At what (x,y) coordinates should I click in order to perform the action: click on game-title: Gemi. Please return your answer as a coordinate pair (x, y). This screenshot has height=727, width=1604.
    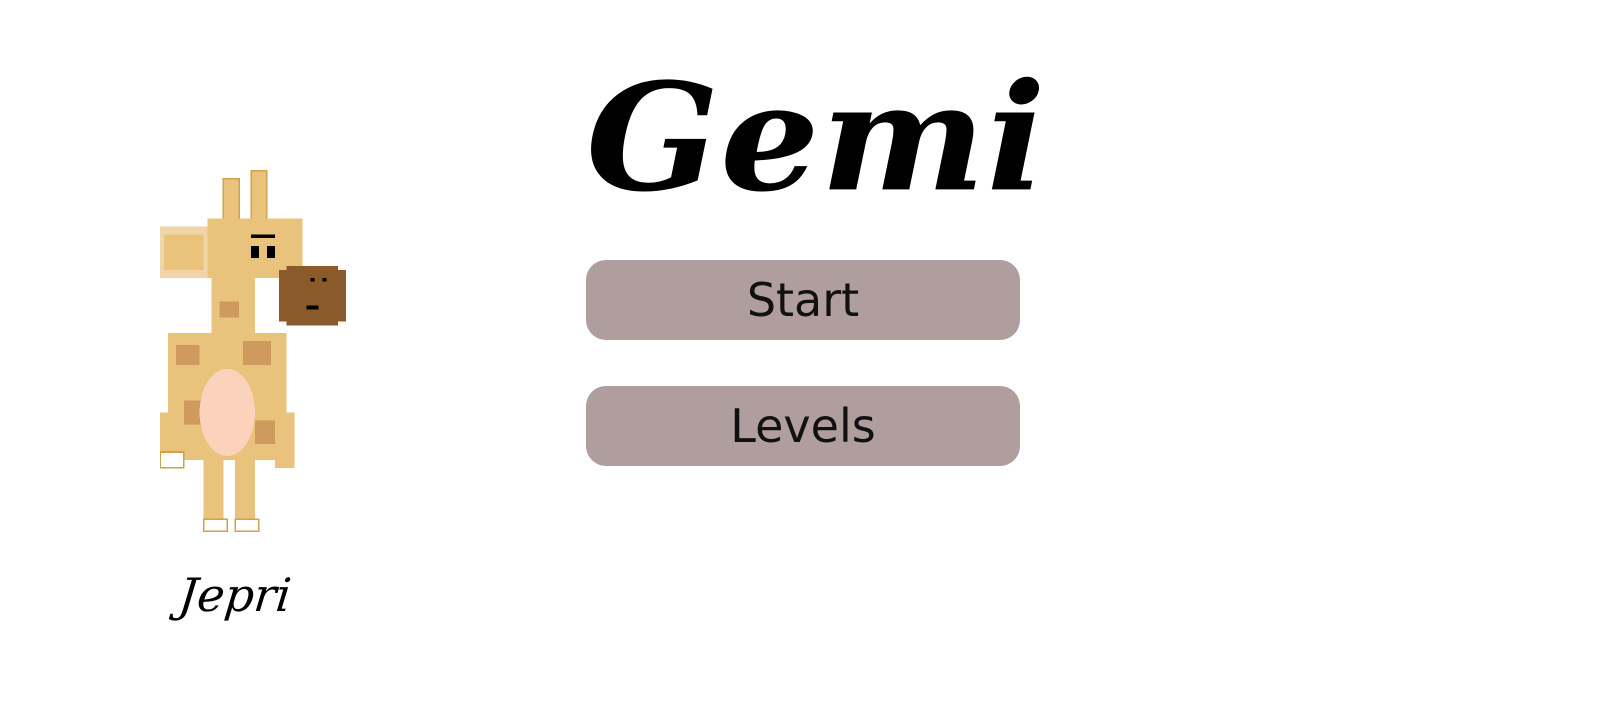
    Looking at the image, I should click on (816, 137).